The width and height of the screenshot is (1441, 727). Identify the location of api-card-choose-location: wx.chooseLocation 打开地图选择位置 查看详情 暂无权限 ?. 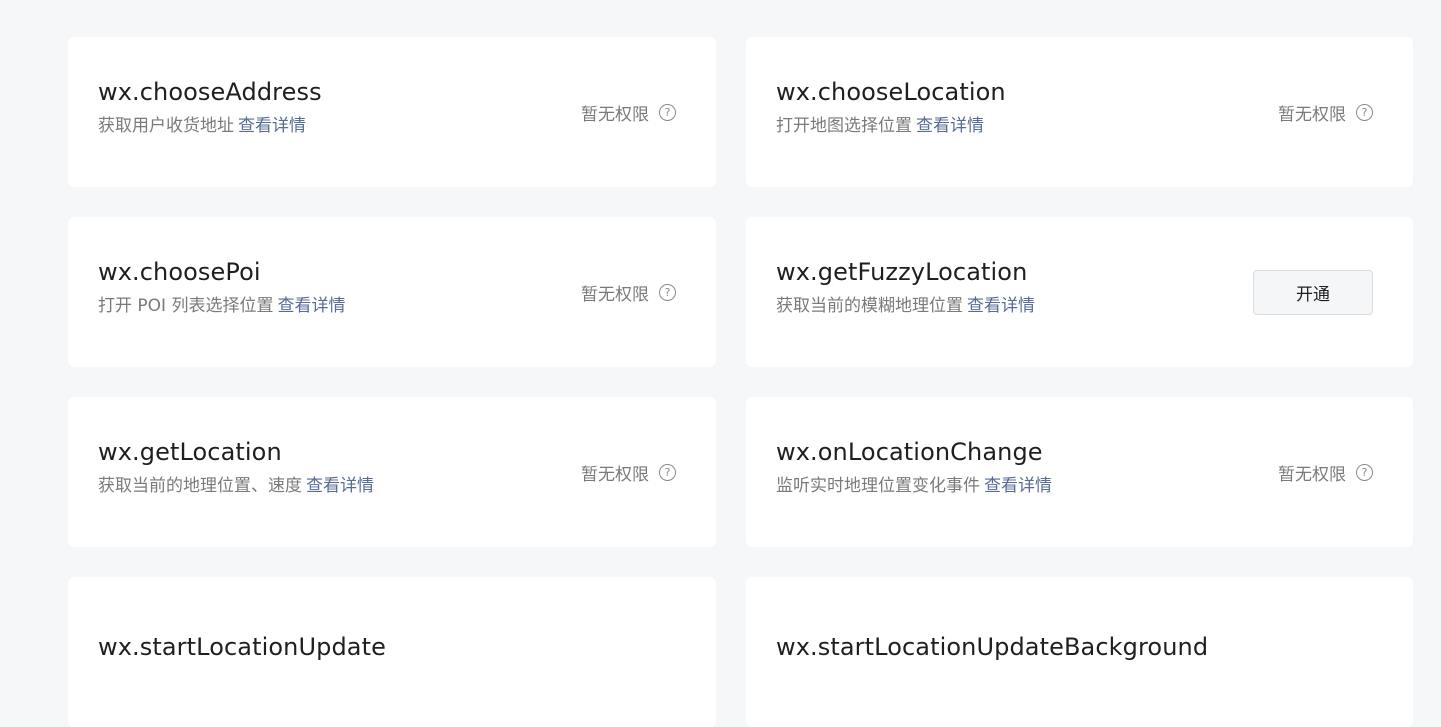
(1079, 112).